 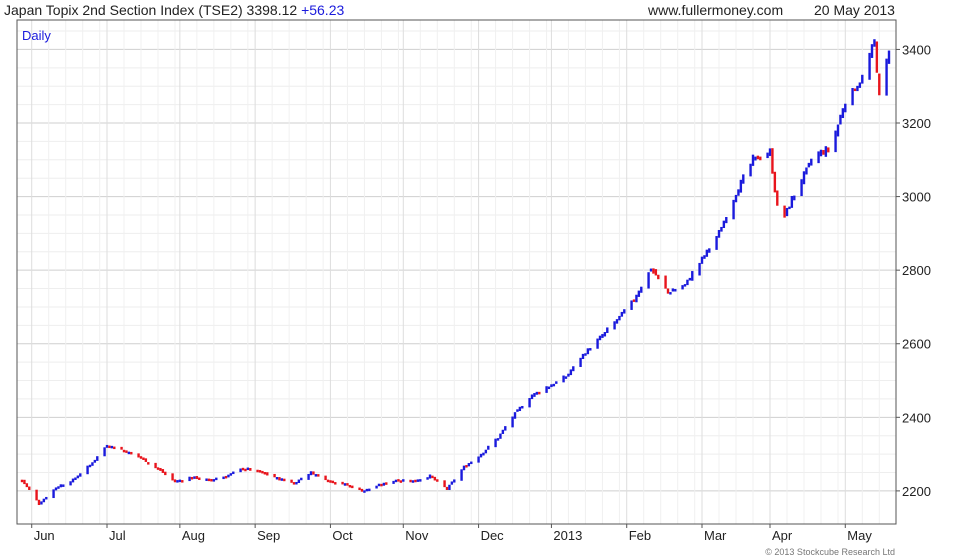 What do you see at coordinates (640, 535) in the screenshot?
I see `x-tick-label: Feb` at bounding box center [640, 535].